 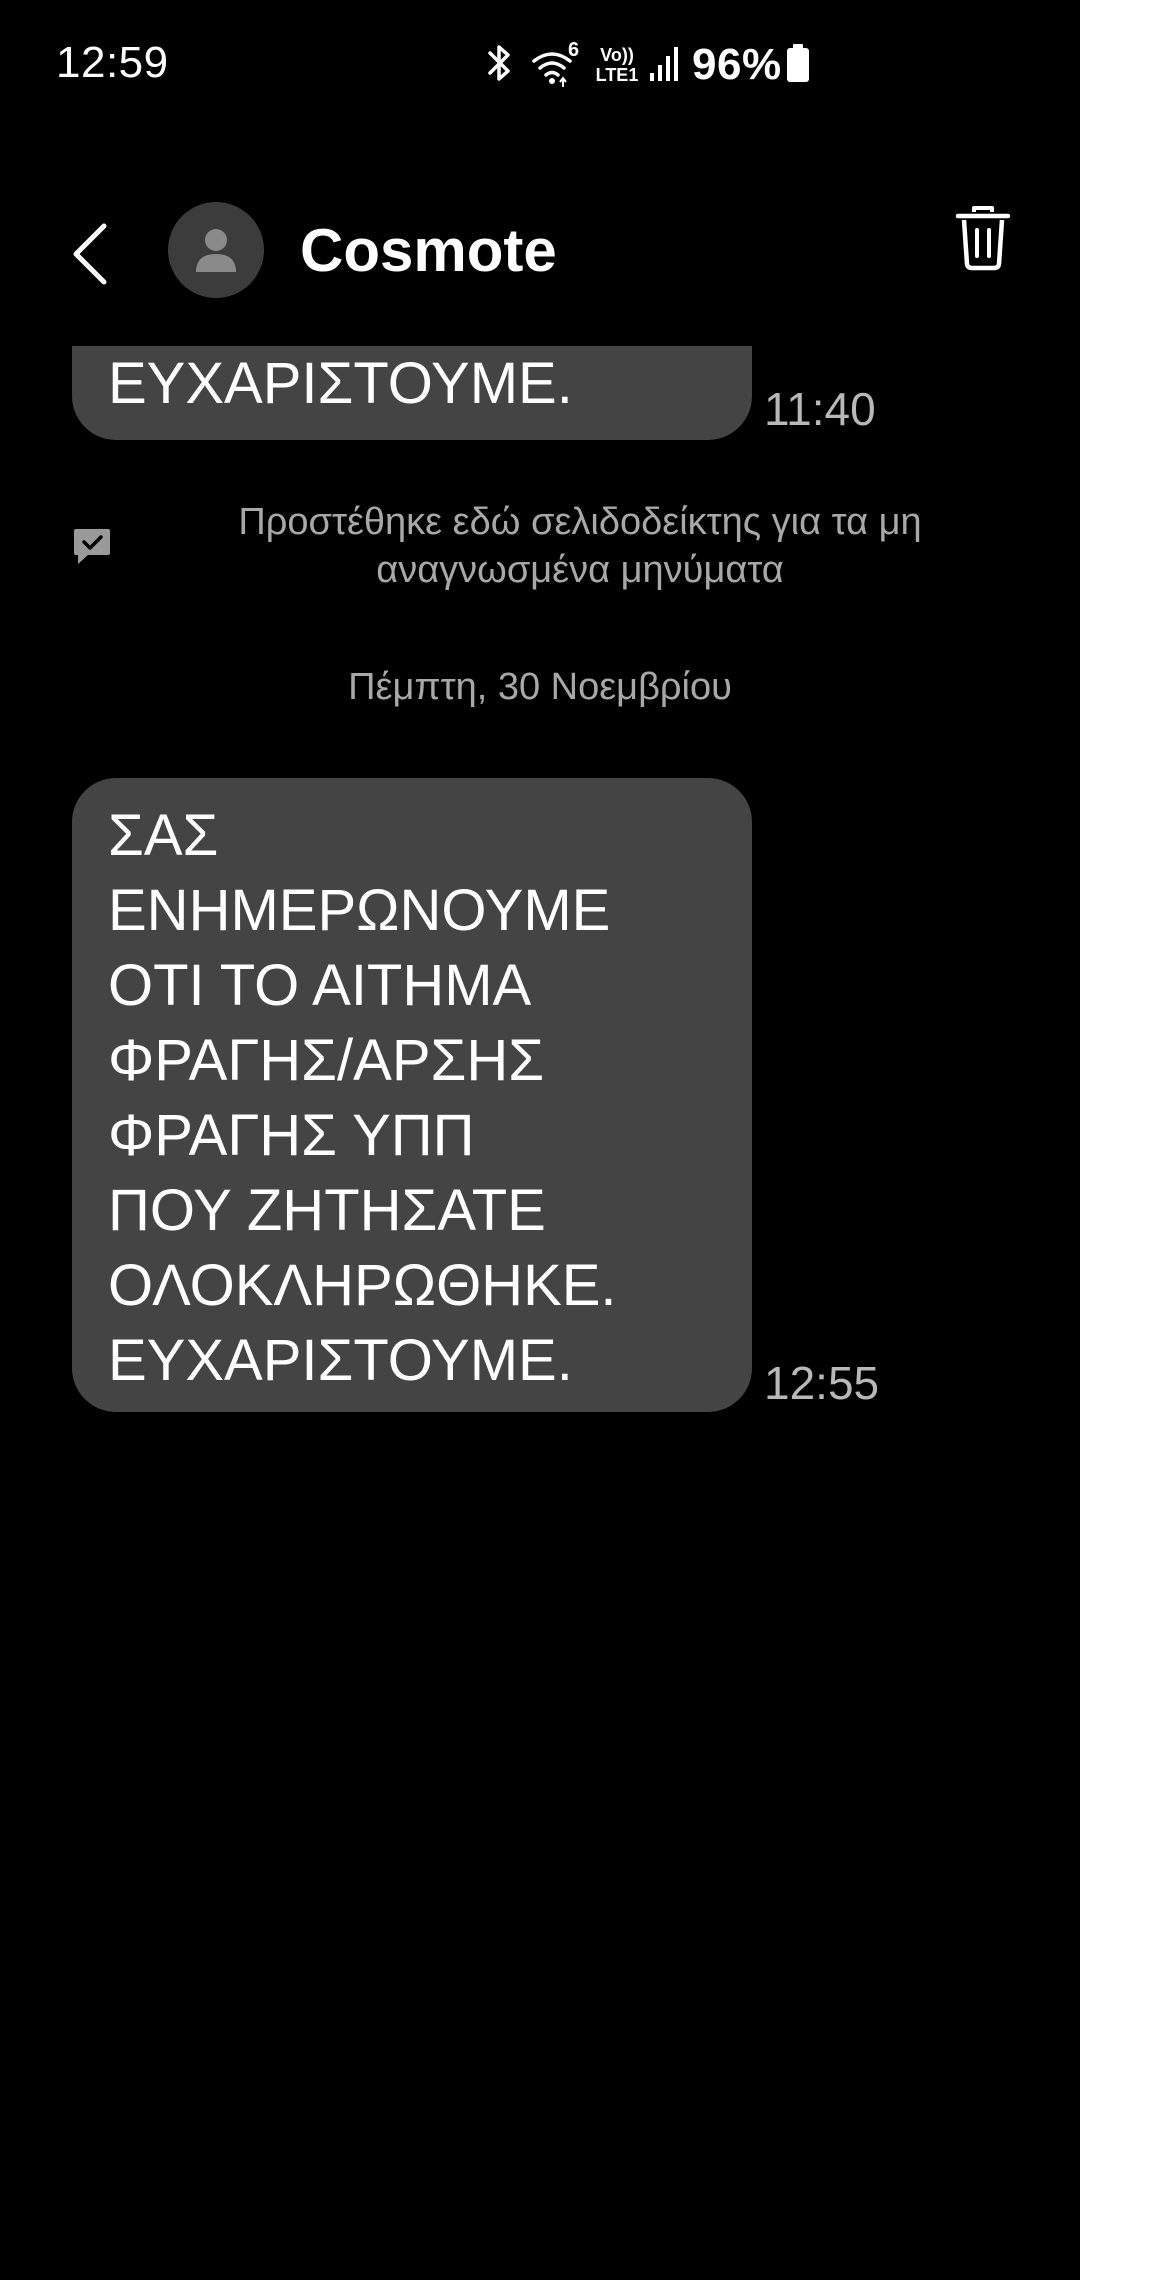 I want to click on person-icon, so click(x=216, y=250).